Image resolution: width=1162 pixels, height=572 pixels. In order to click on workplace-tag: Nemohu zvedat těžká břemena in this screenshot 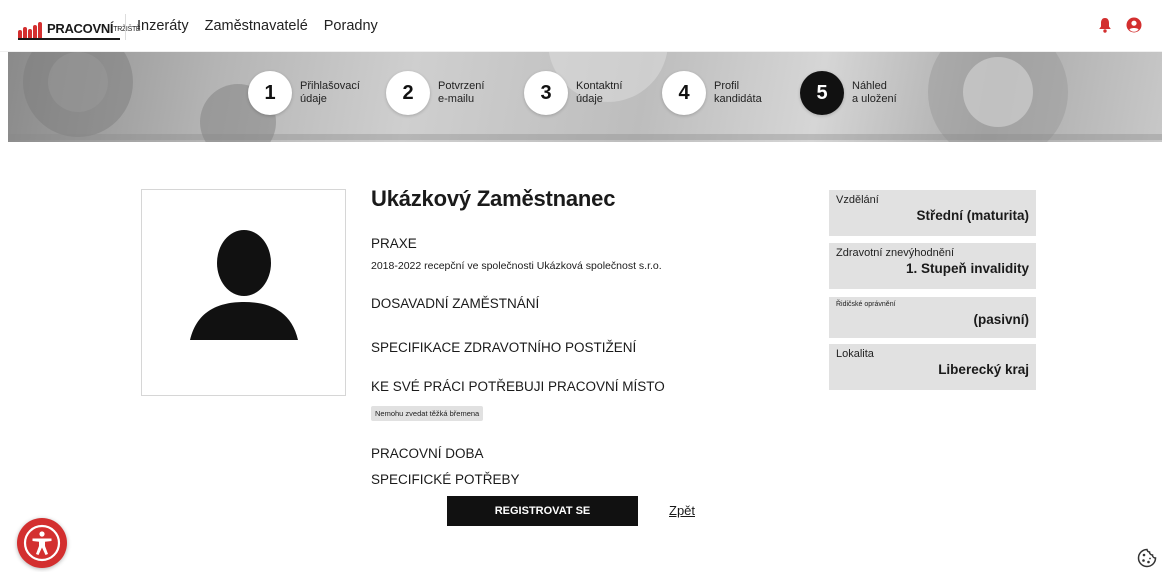, I will do `click(427, 413)`.